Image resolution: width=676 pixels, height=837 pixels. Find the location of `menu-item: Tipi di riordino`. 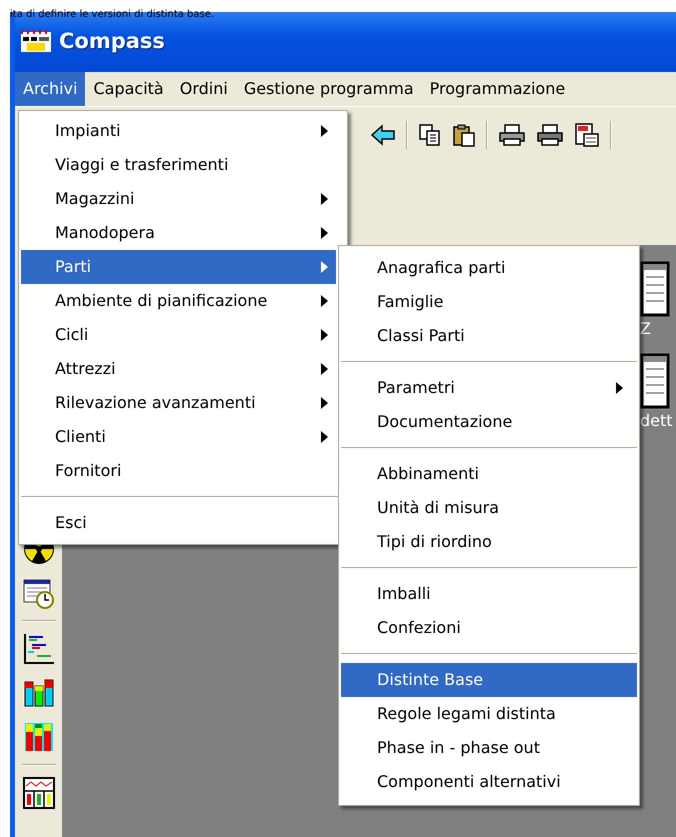

menu-item: Tipi di riordino is located at coordinates (489, 542).